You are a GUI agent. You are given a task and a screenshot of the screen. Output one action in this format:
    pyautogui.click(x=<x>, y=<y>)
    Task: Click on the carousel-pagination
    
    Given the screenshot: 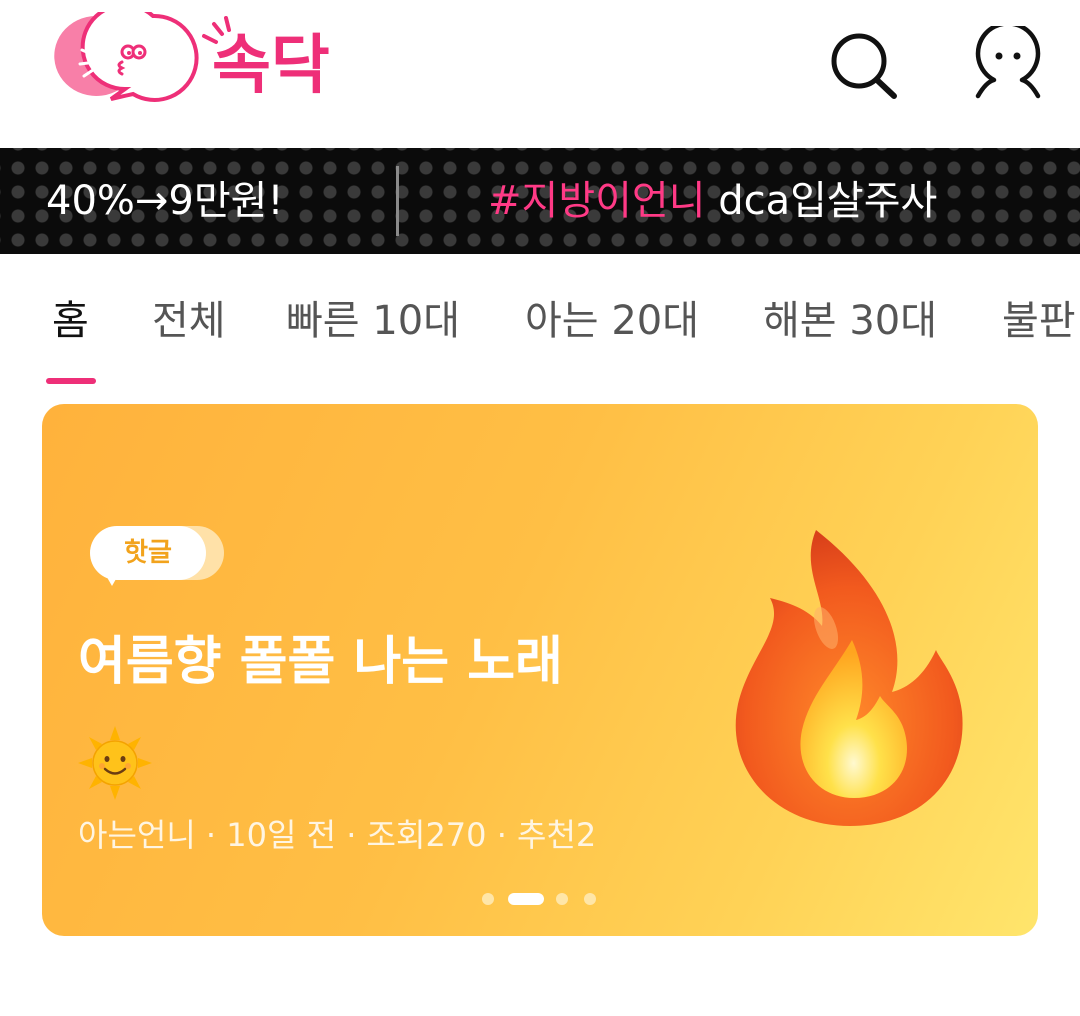 What is the action you would take?
    pyautogui.click(x=542, y=899)
    